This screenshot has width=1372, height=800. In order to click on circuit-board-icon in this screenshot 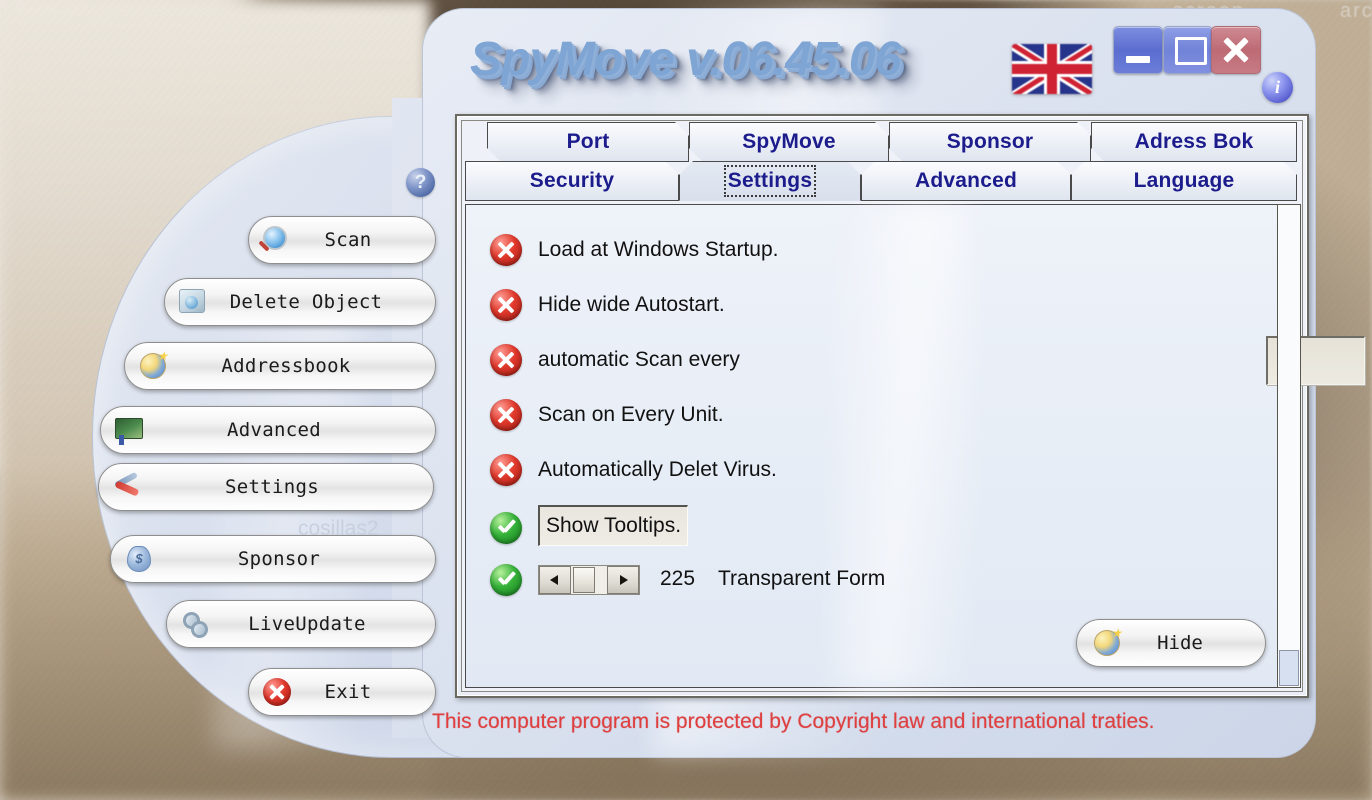, I will do `click(130, 430)`.